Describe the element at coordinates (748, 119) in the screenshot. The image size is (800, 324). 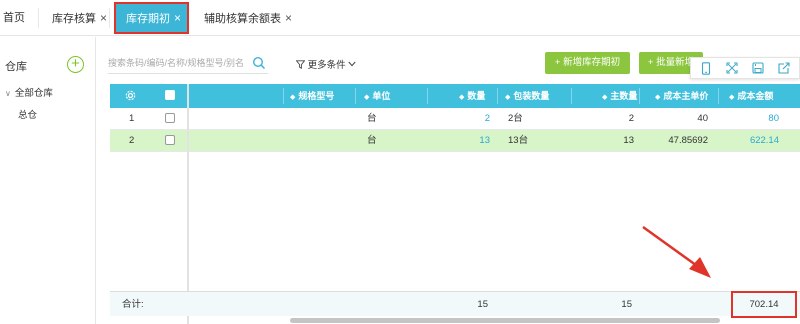
I see `cell-amount: 80` at that location.